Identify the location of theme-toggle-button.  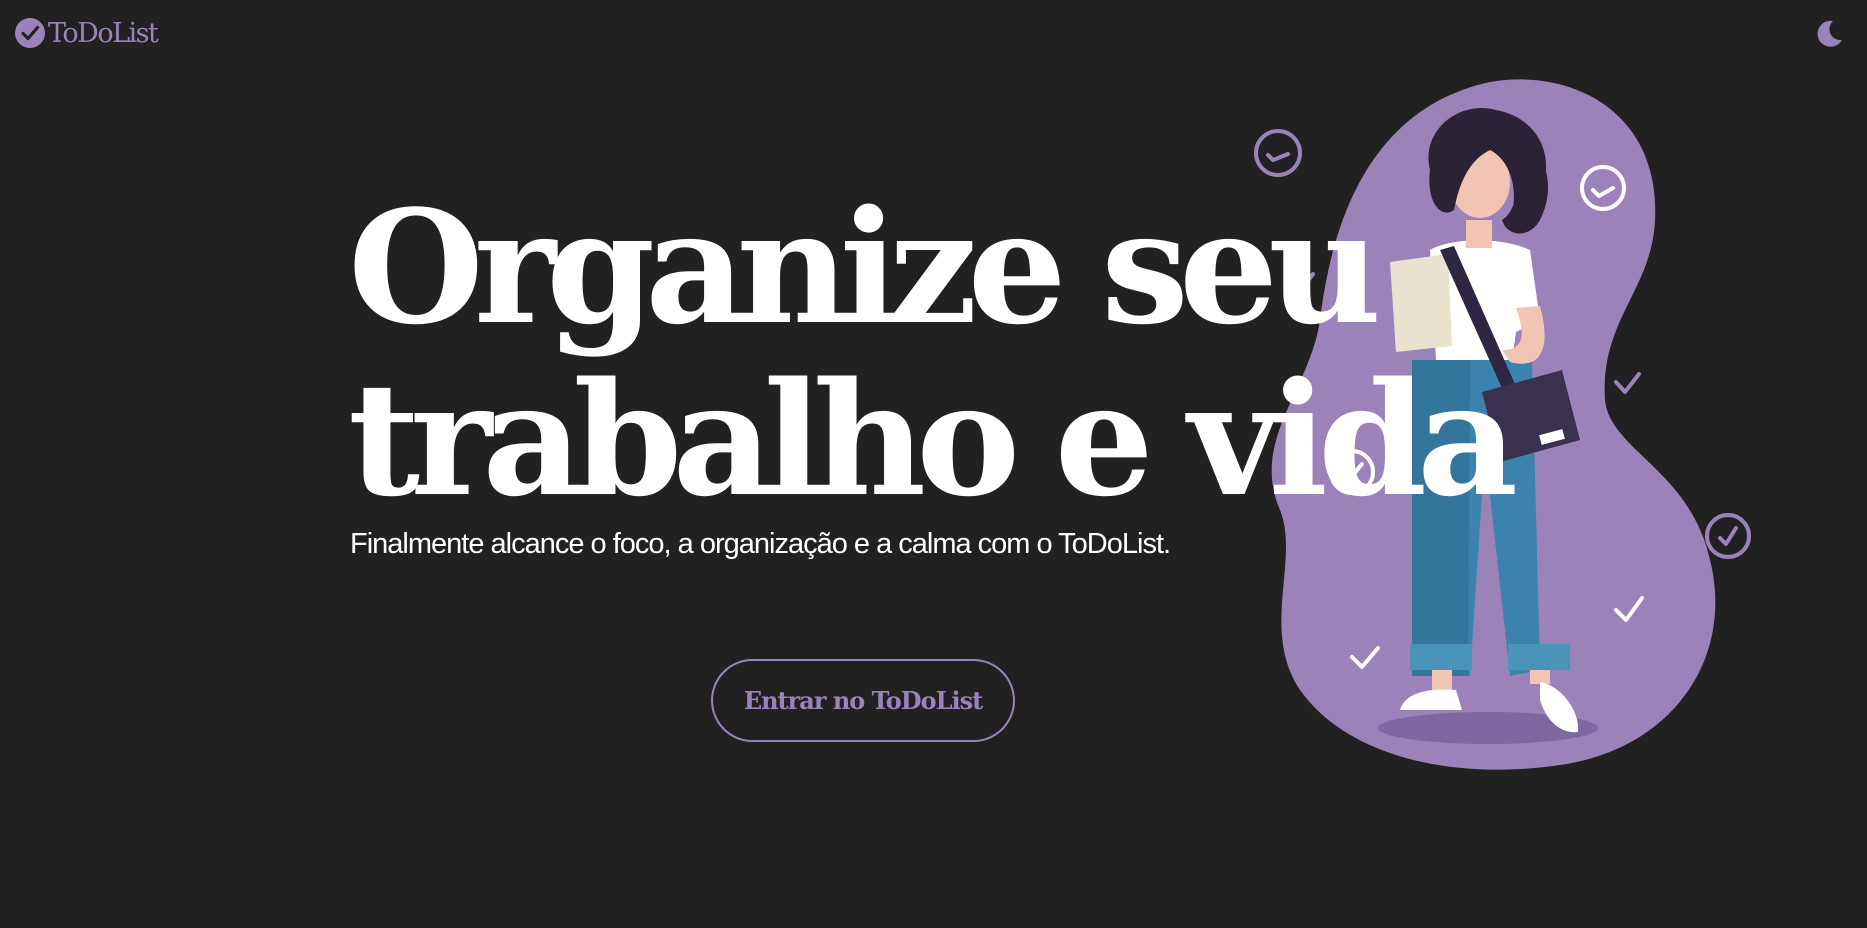
(1829, 33).